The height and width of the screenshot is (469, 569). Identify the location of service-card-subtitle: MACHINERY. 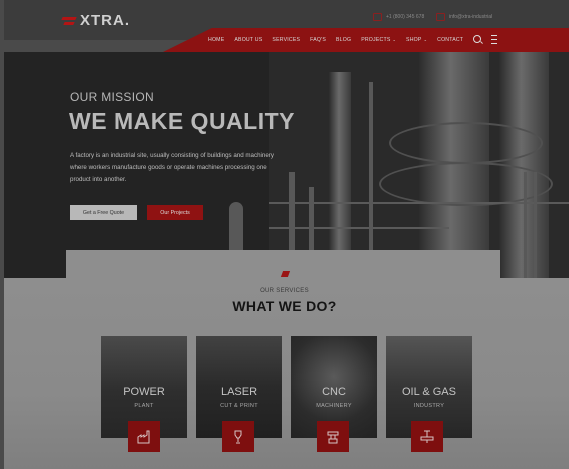
(334, 406).